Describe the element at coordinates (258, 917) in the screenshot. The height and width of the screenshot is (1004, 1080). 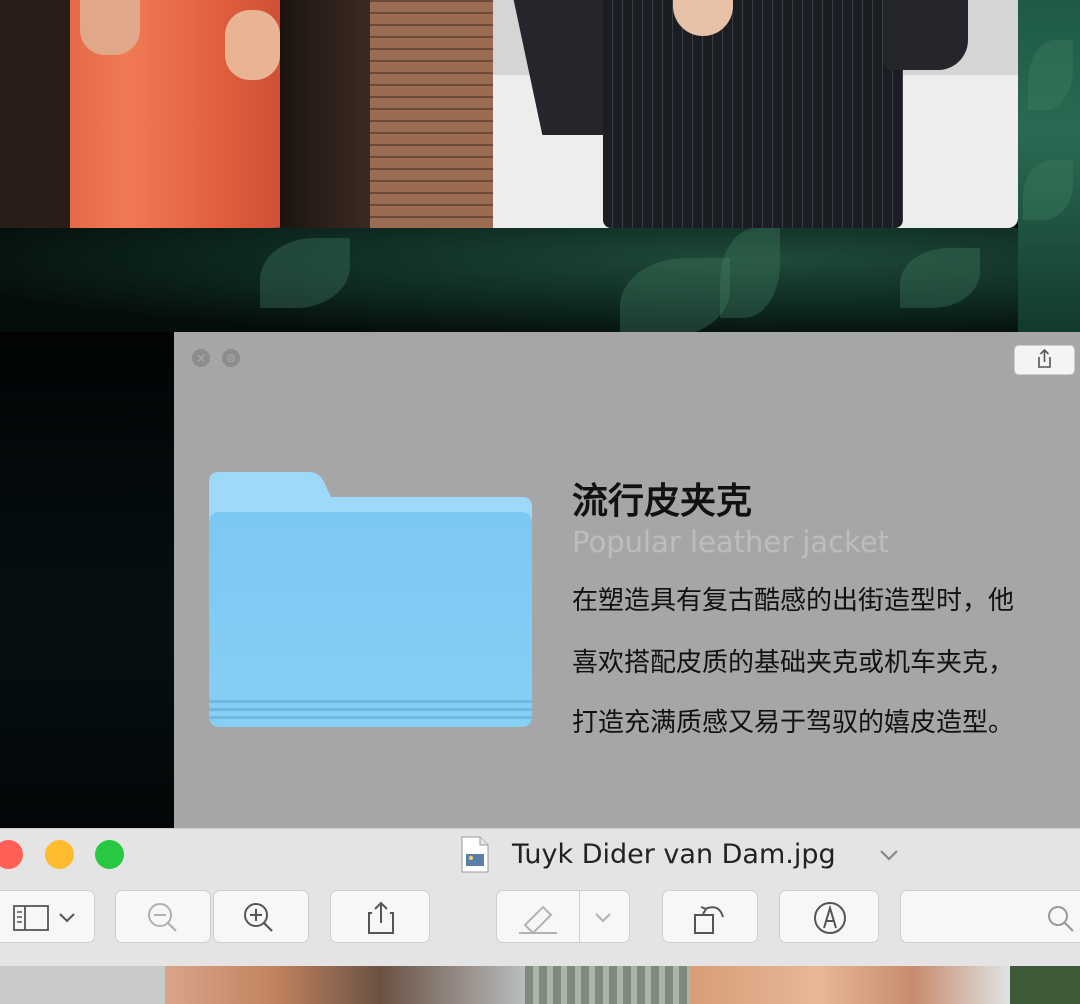
I see `zoom-in-icon` at that location.